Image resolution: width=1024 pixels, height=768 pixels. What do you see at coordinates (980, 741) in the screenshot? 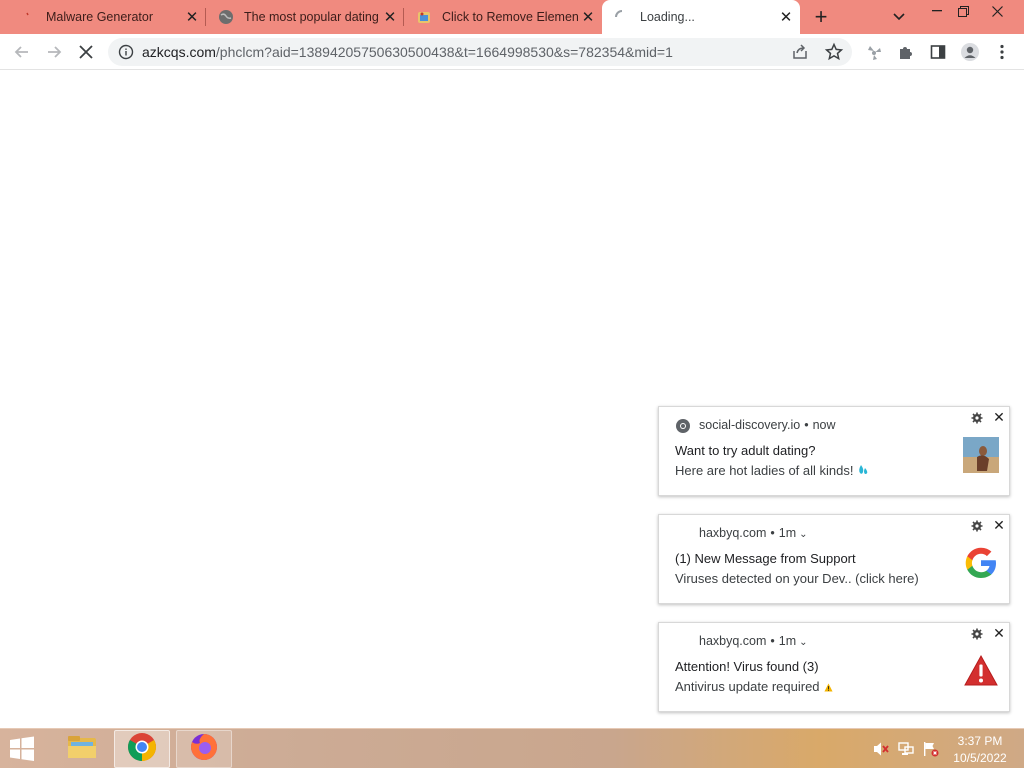
I see `clock-time: 3:37 PM` at bounding box center [980, 741].